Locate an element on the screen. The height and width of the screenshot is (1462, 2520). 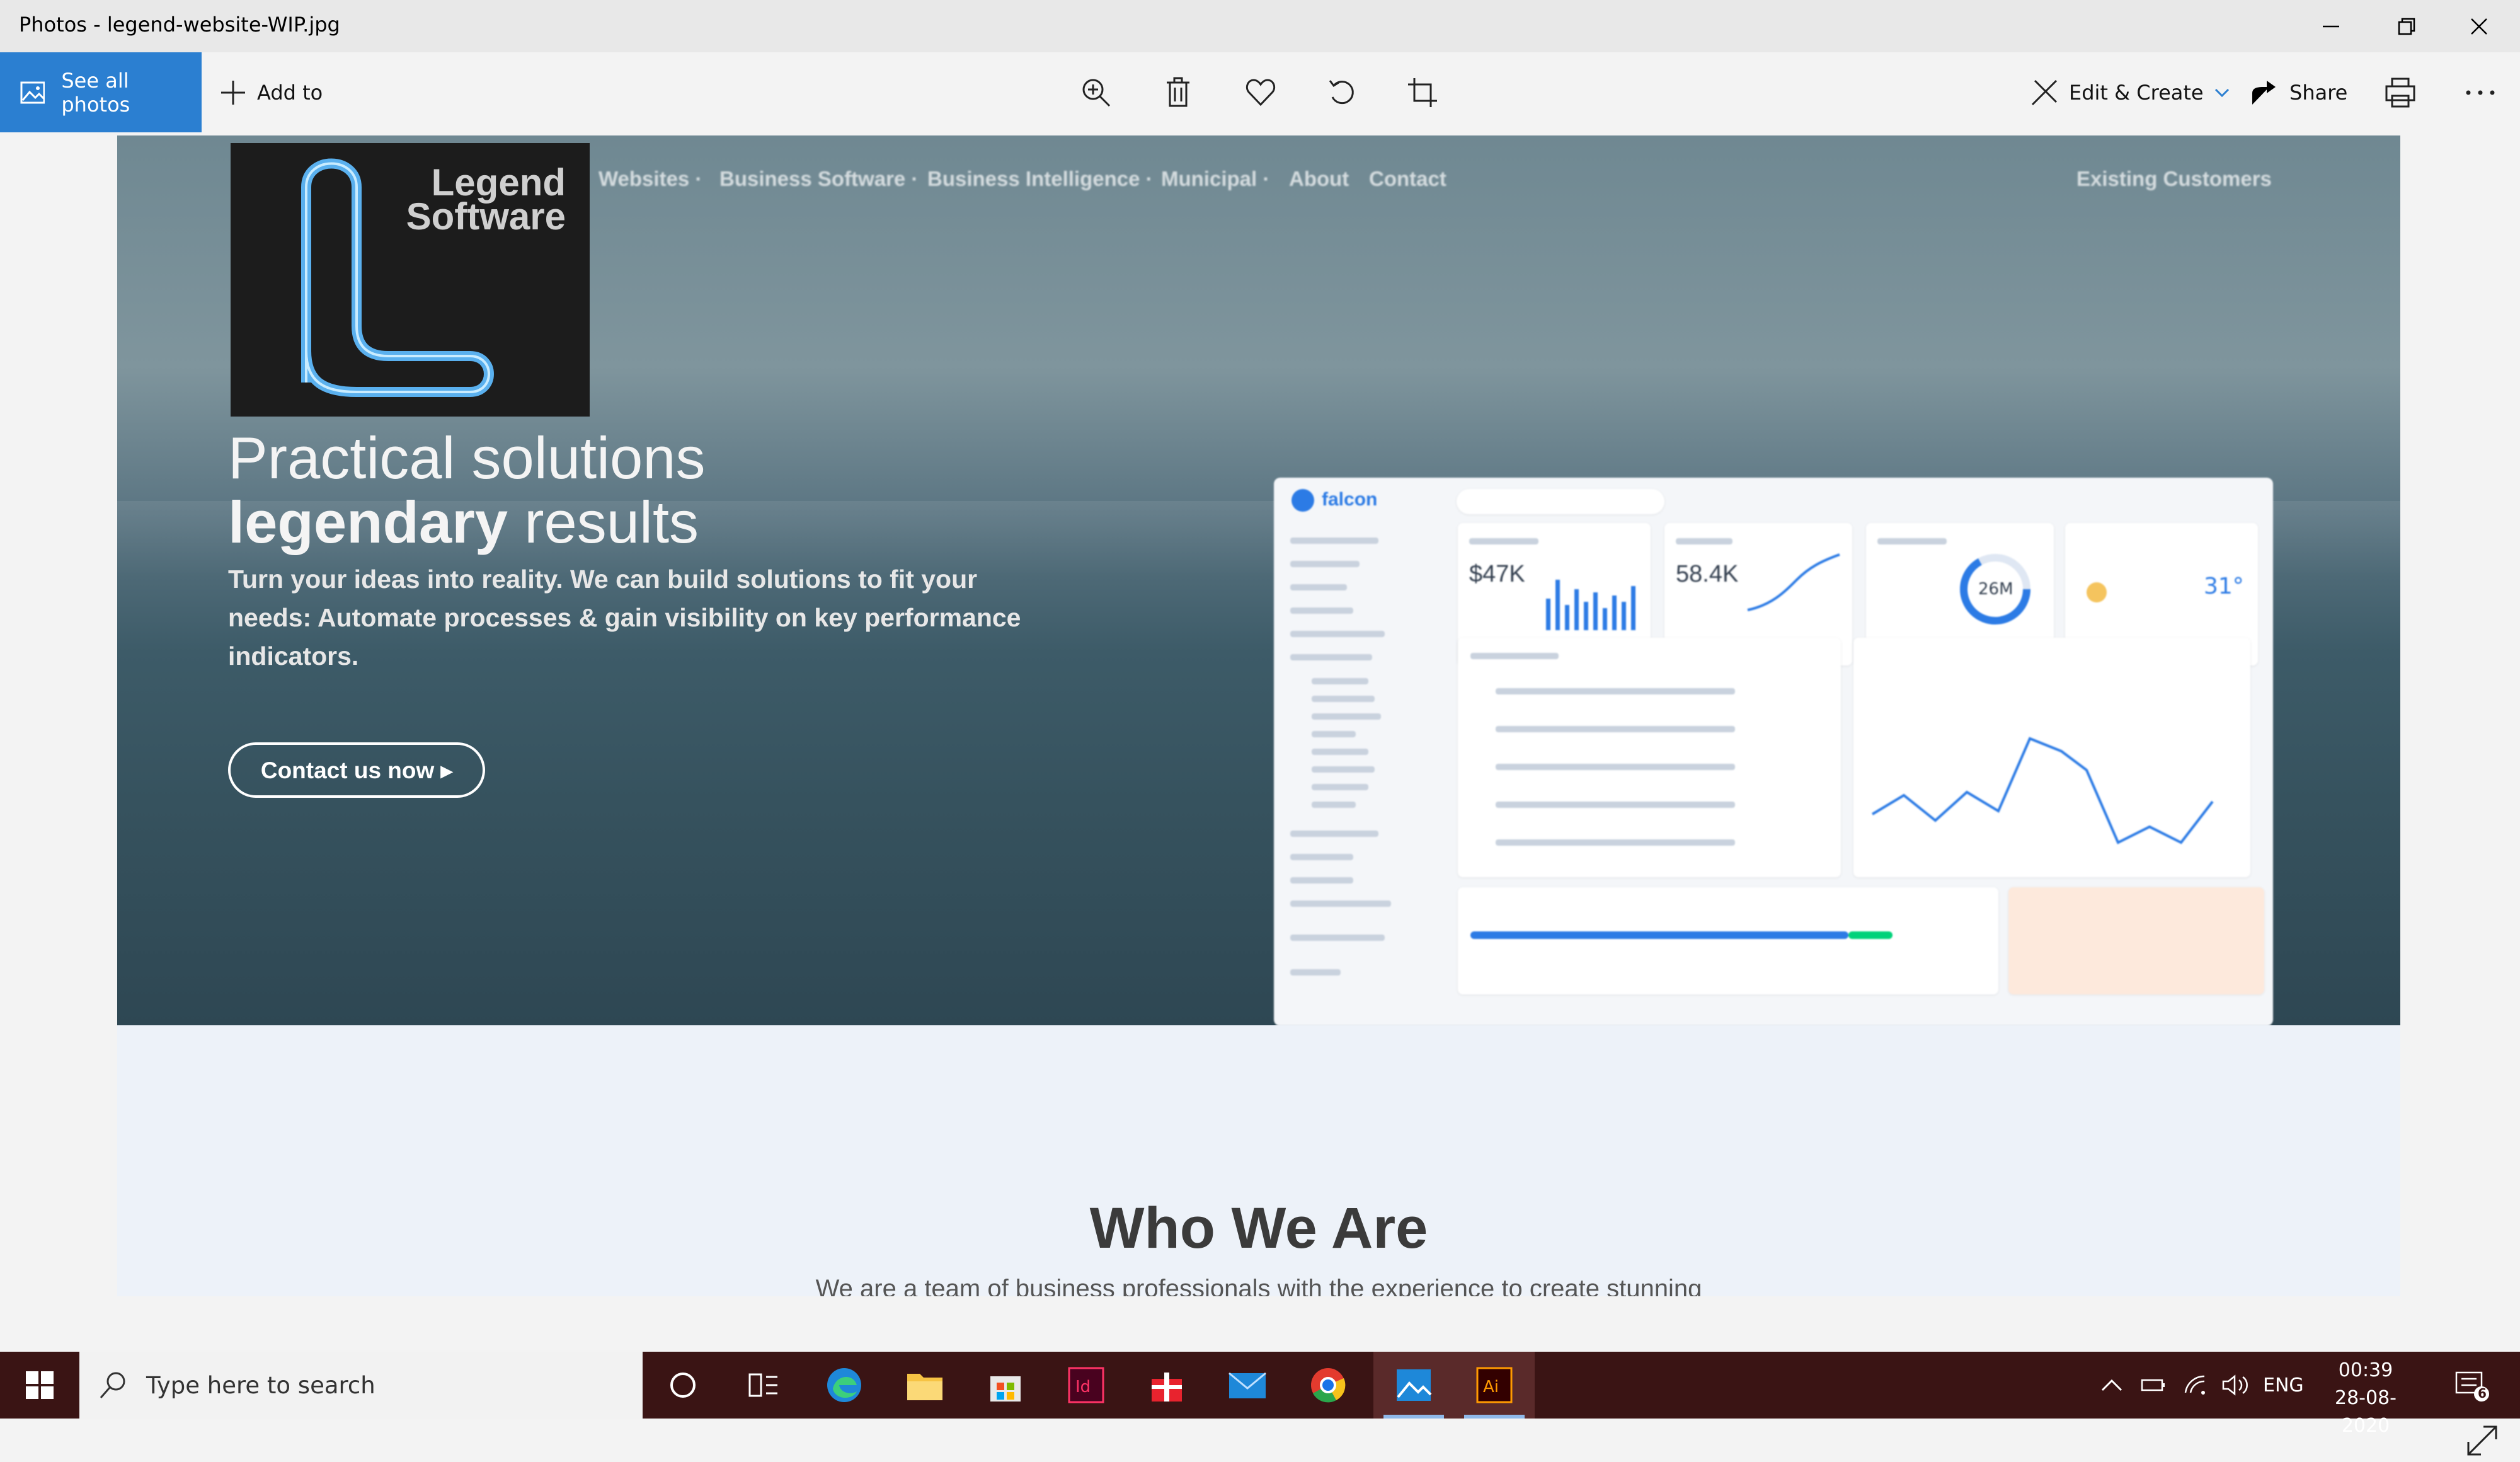
cortana-button is located at coordinates (683, 1385).